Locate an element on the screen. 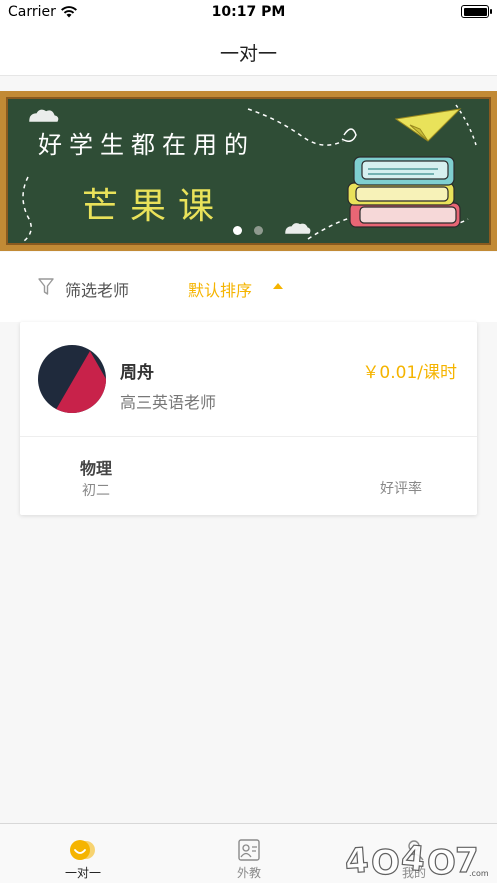  teacher-name: 周舟 is located at coordinates (137, 373).